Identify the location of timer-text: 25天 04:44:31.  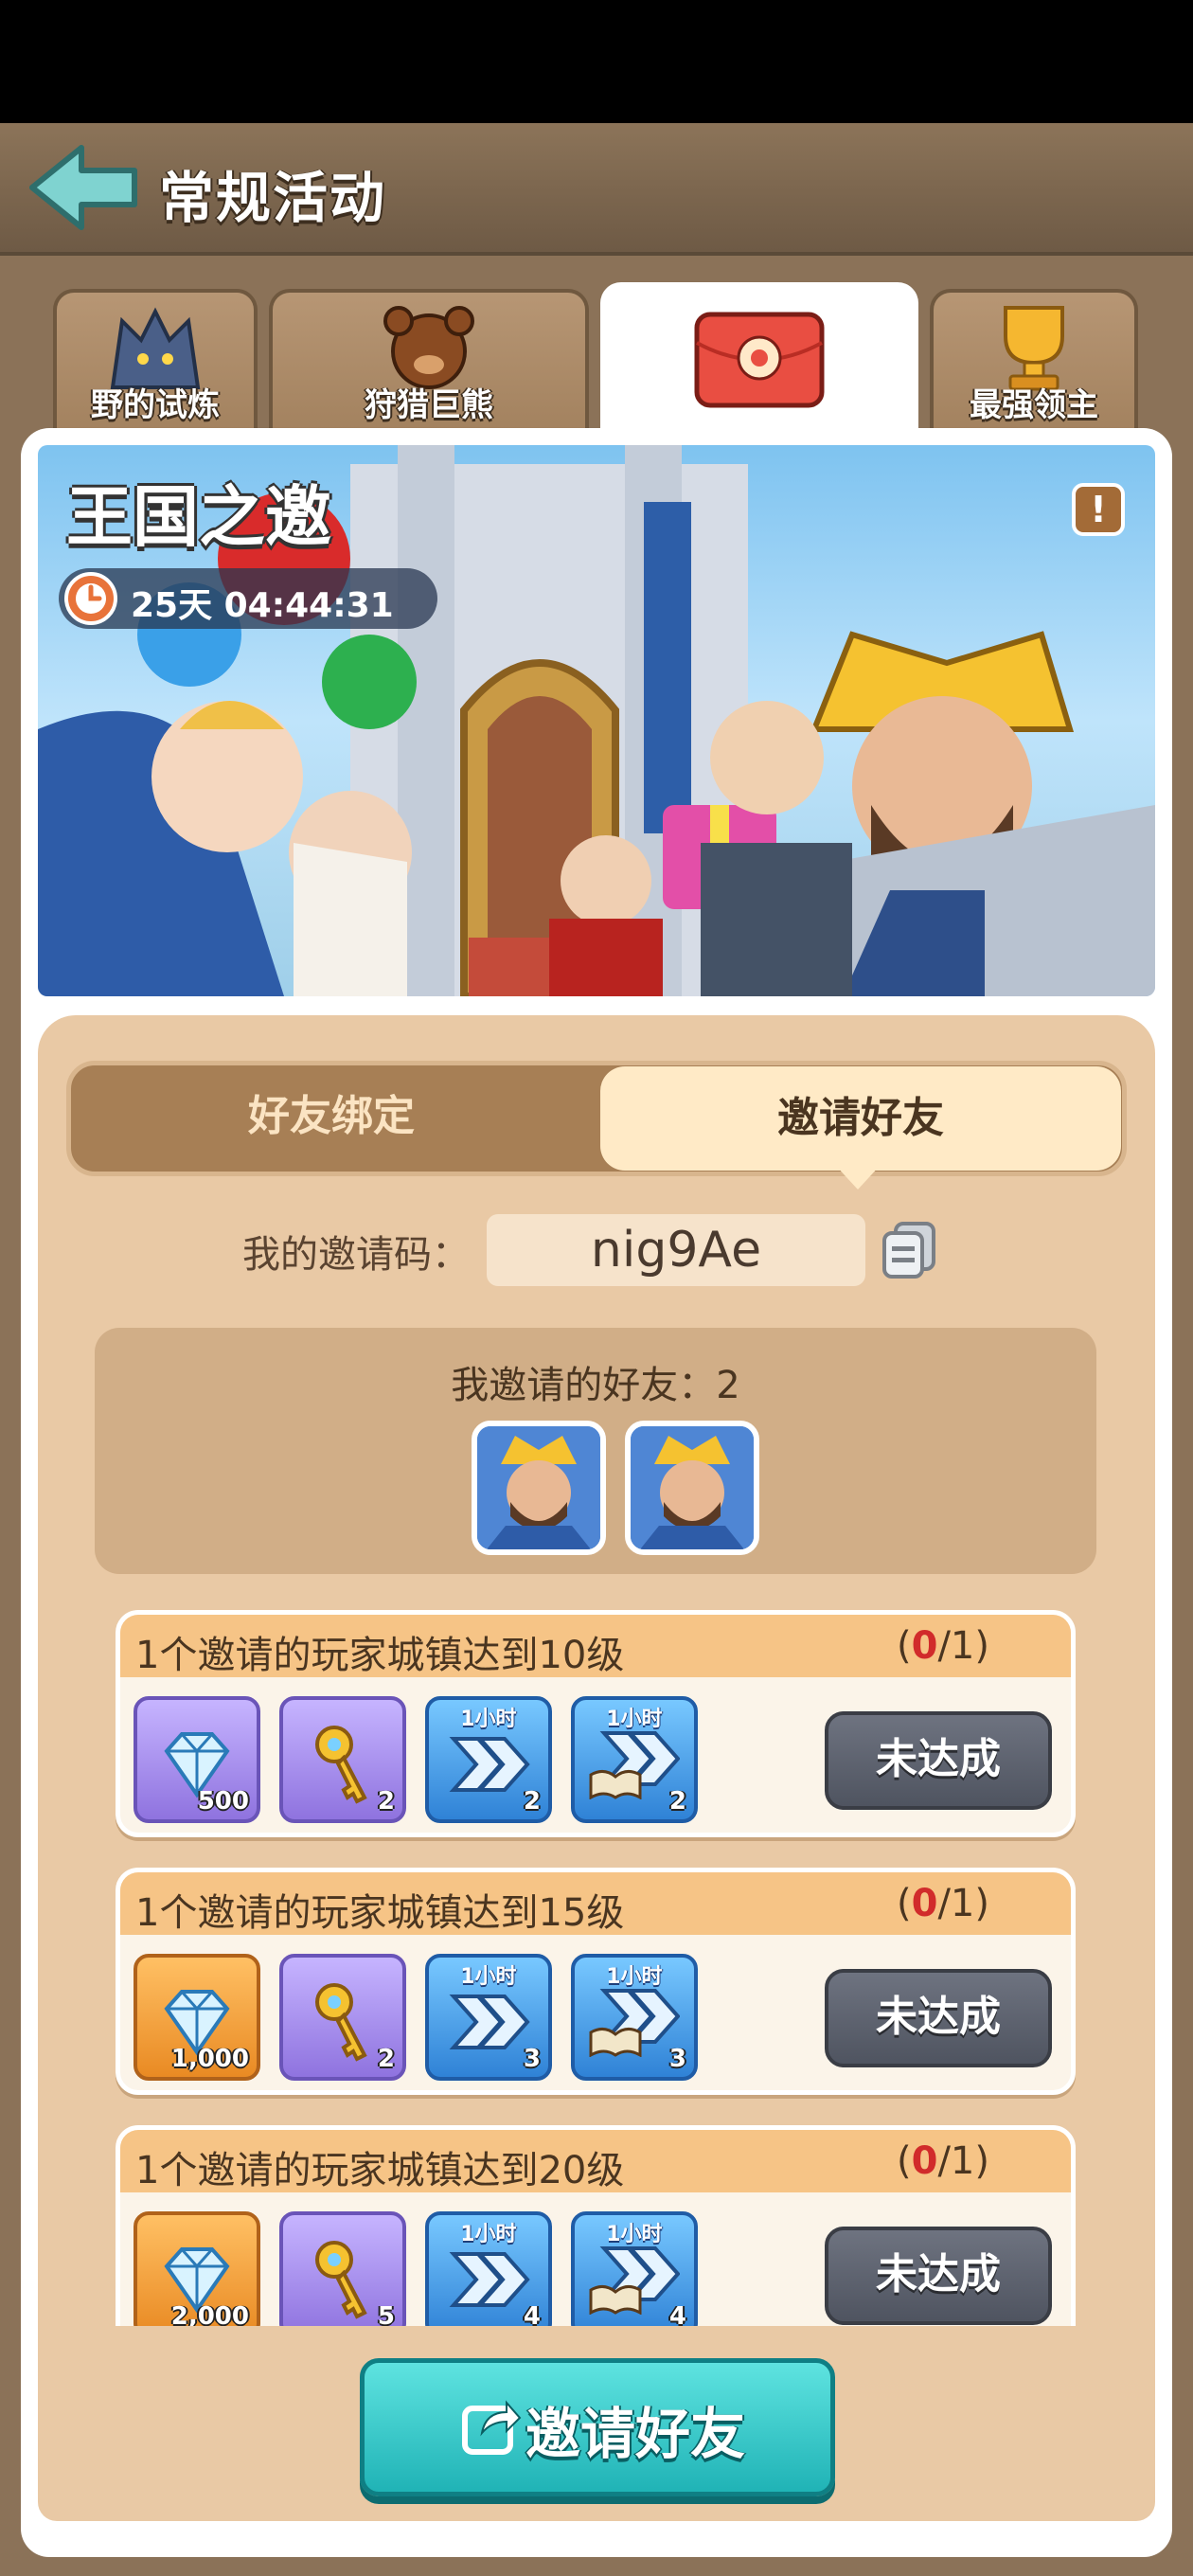
(262, 605).